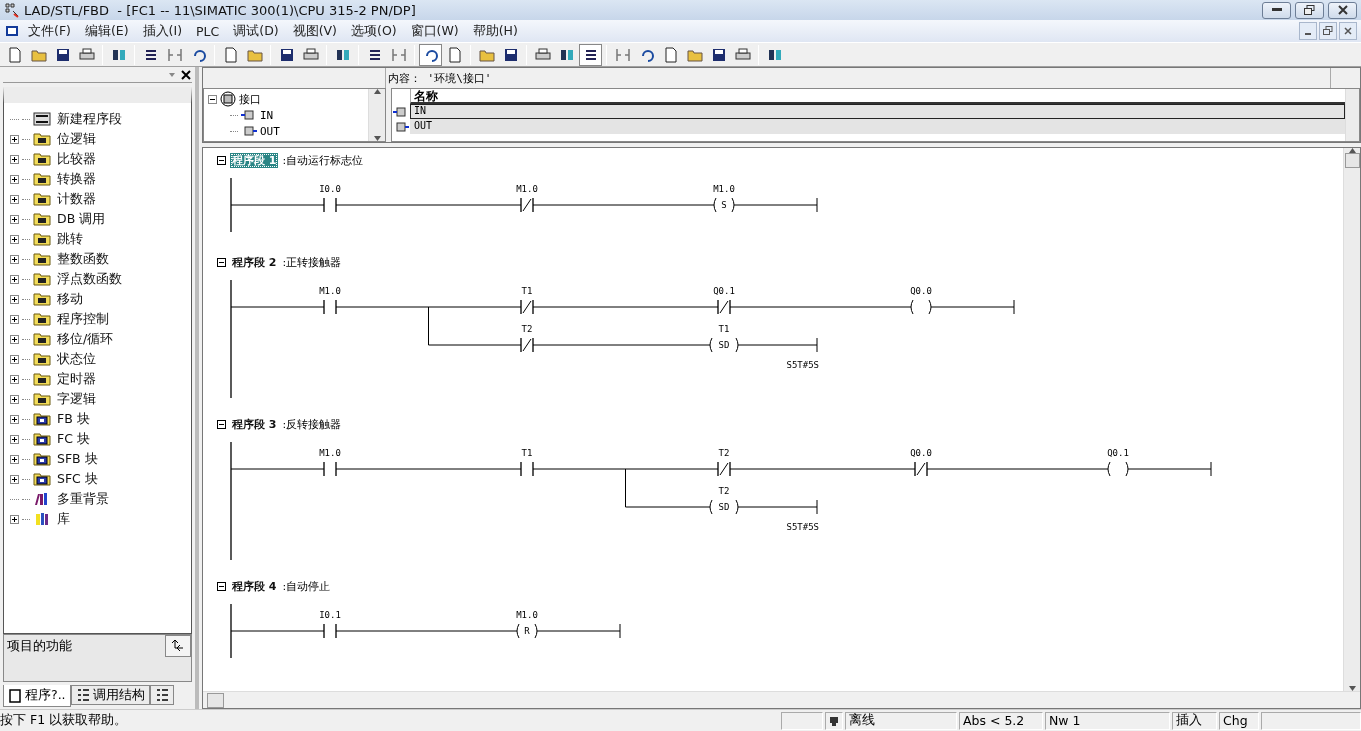 The image size is (1361, 731). I want to click on menu-item: 编辑(E), so click(106, 31).